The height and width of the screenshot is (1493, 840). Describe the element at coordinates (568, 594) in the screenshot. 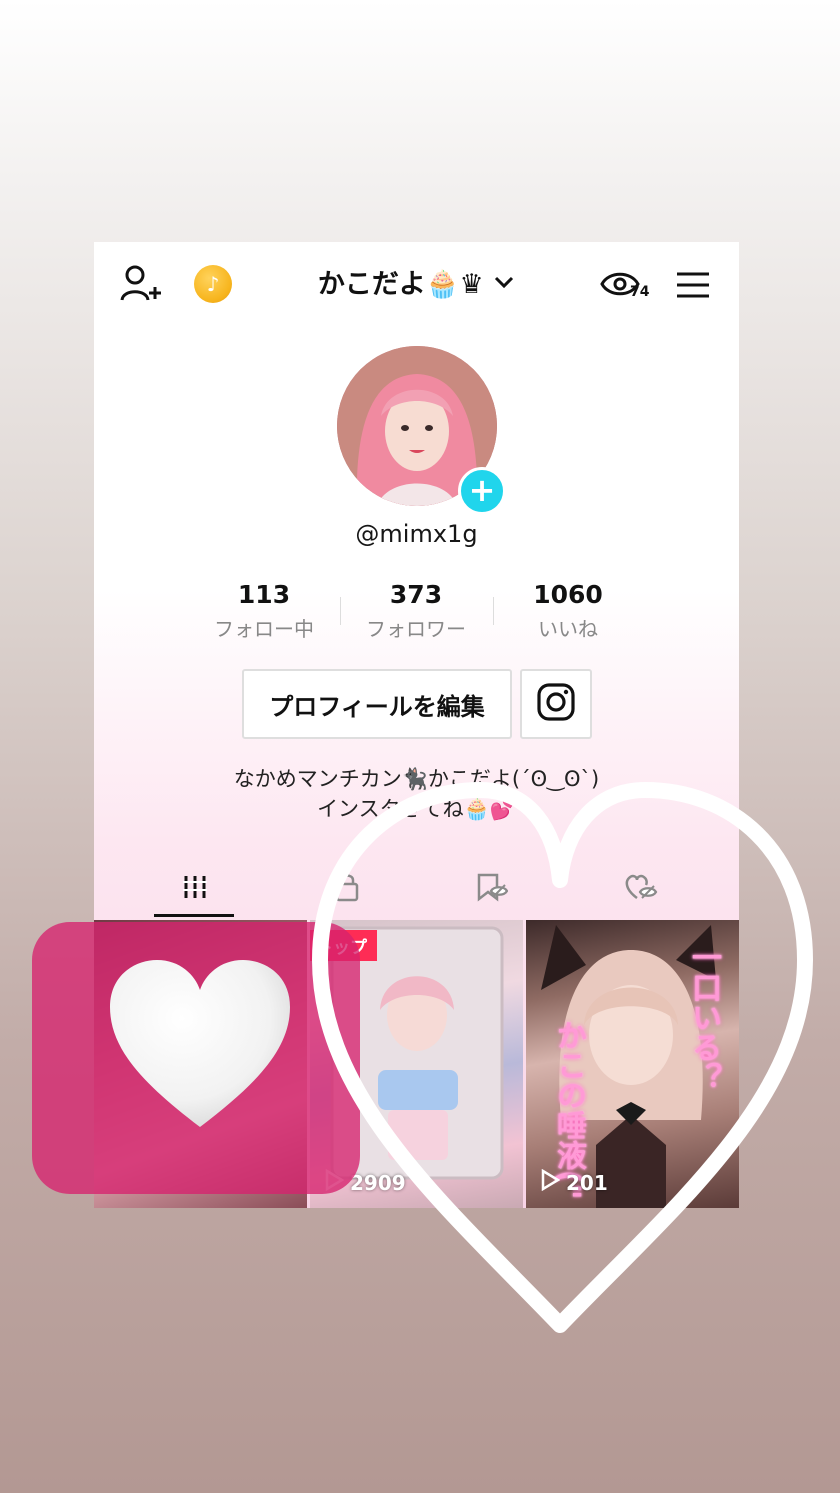

I see `likes-count: 1060` at that location.